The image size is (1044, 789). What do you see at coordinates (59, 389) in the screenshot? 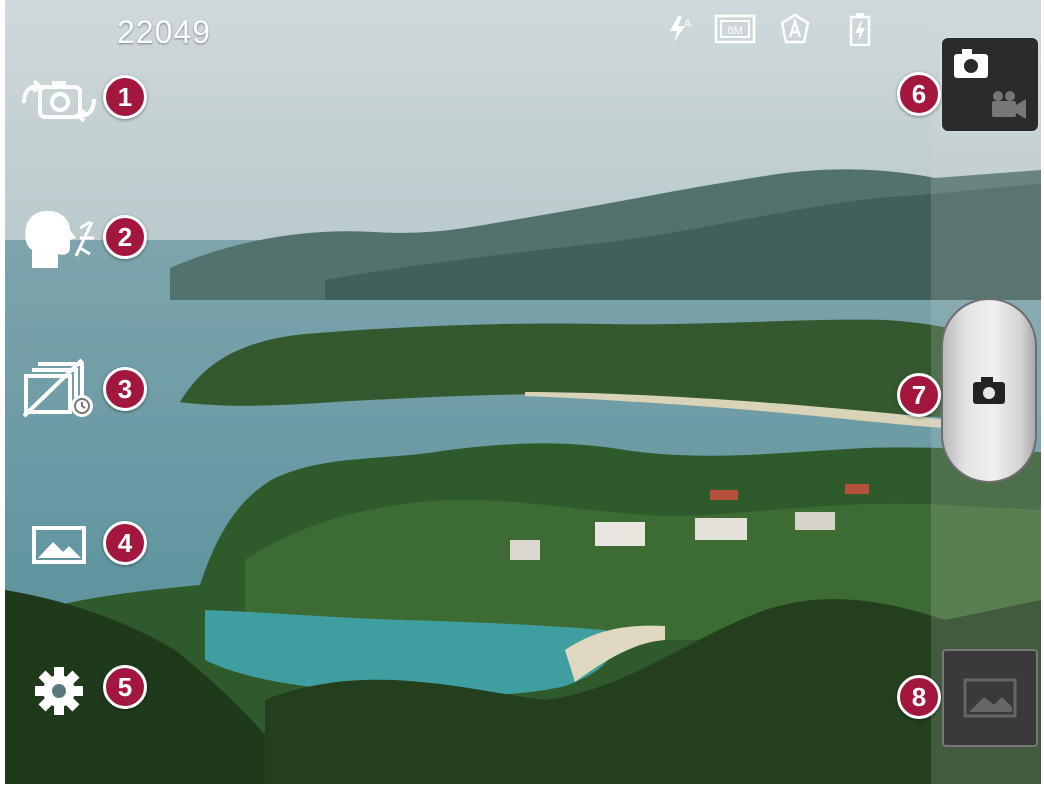
I see `time-machine-icon` at bounding box center [59, 389].